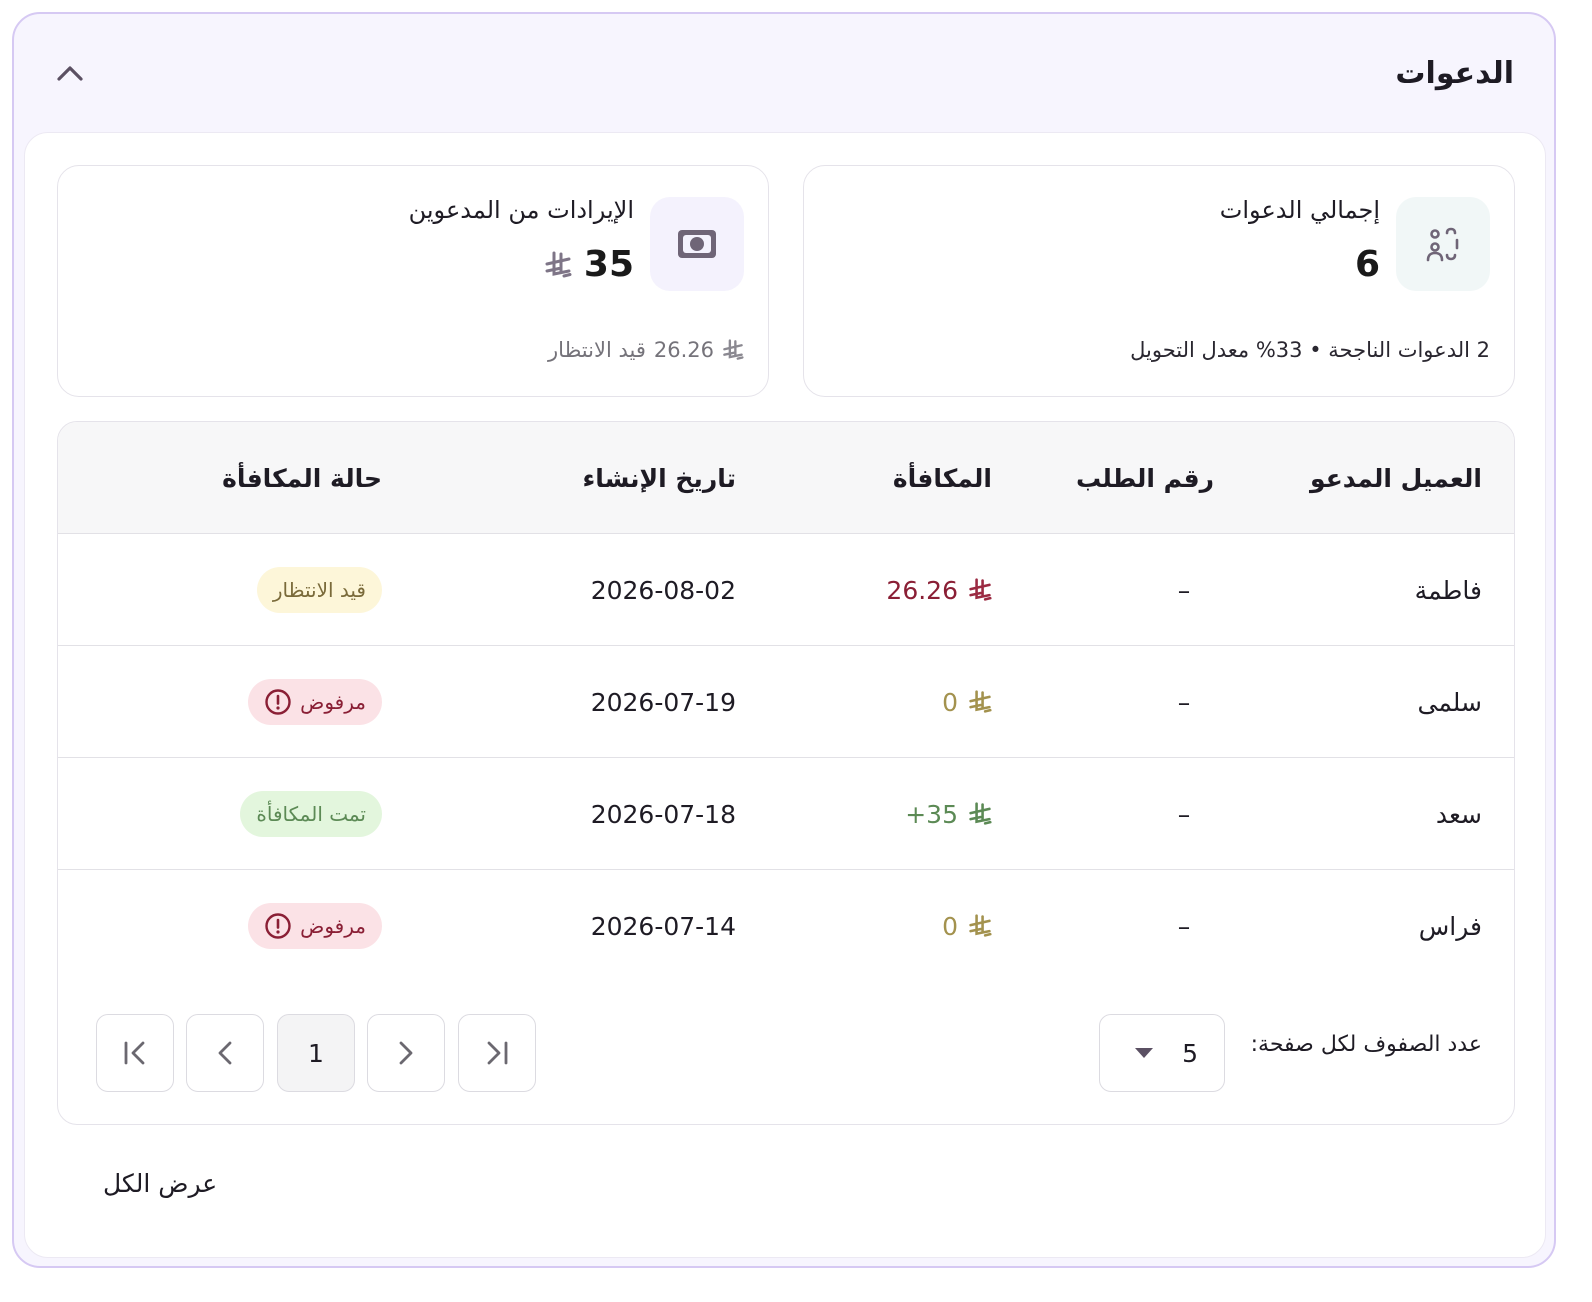  I want to click on chevron-right-icon, so click(406, 1053).